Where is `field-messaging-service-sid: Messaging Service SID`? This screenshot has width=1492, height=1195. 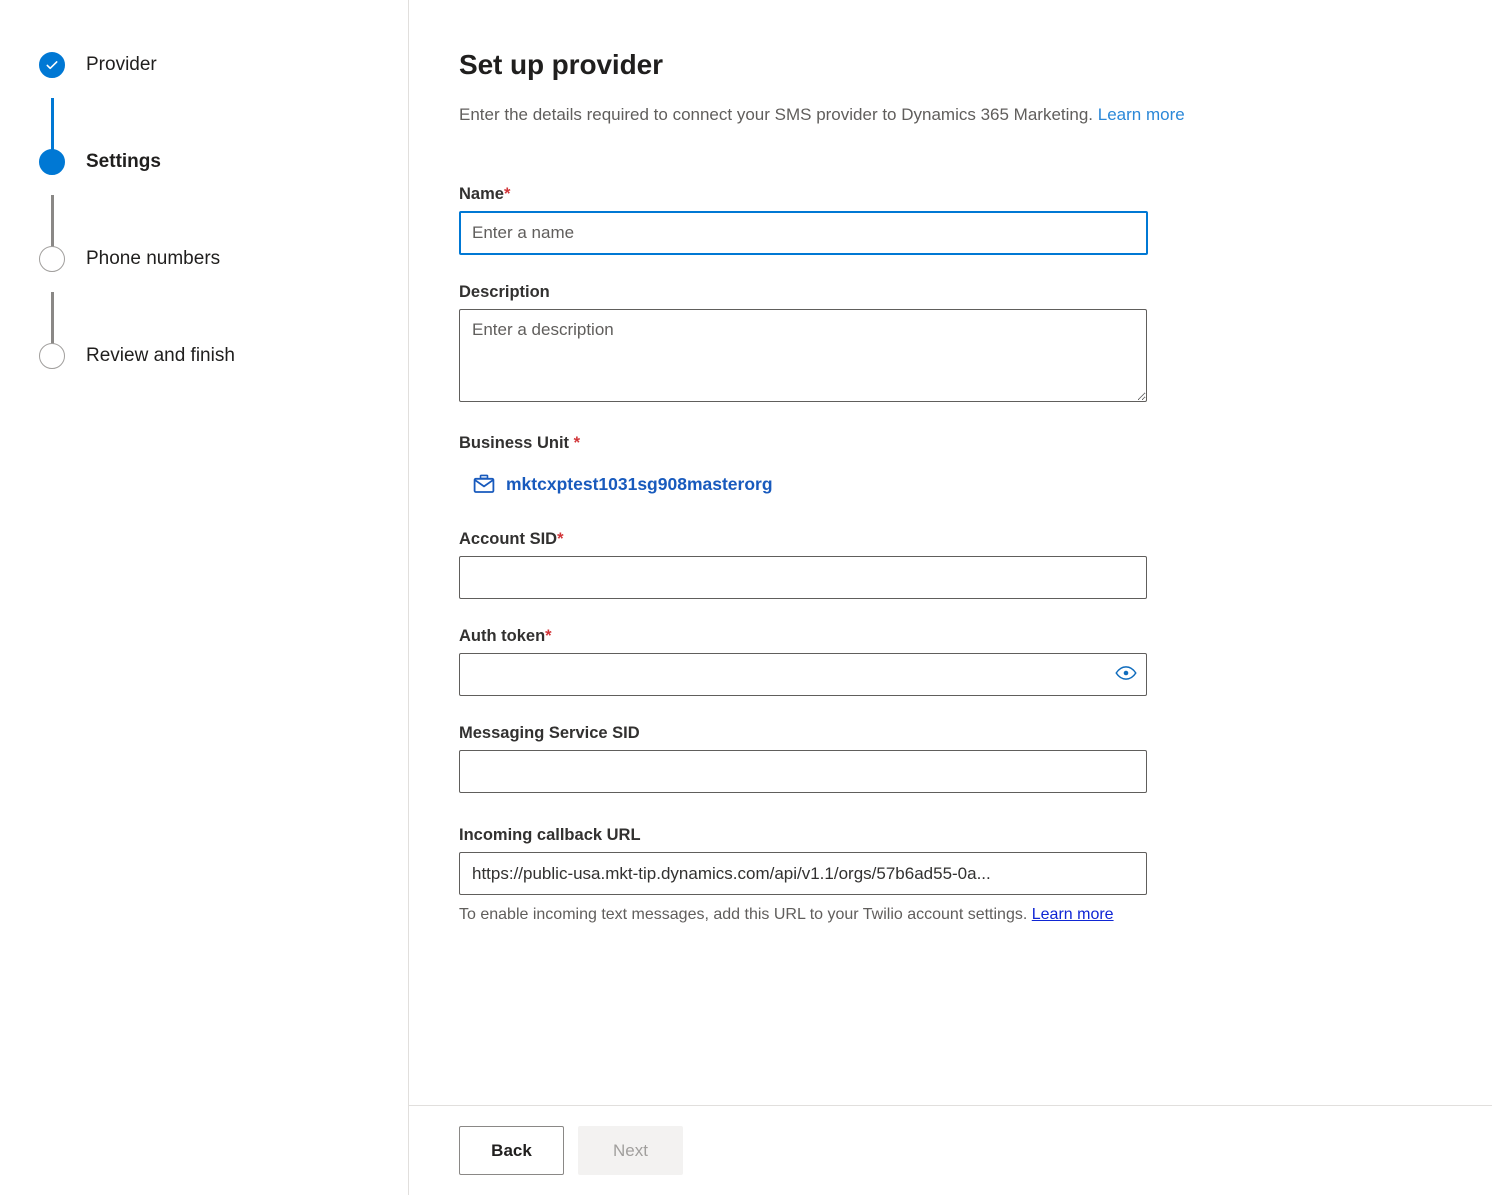 field-messaging-service-sid: Messaging Service SID is located at coordinates (975, 758).